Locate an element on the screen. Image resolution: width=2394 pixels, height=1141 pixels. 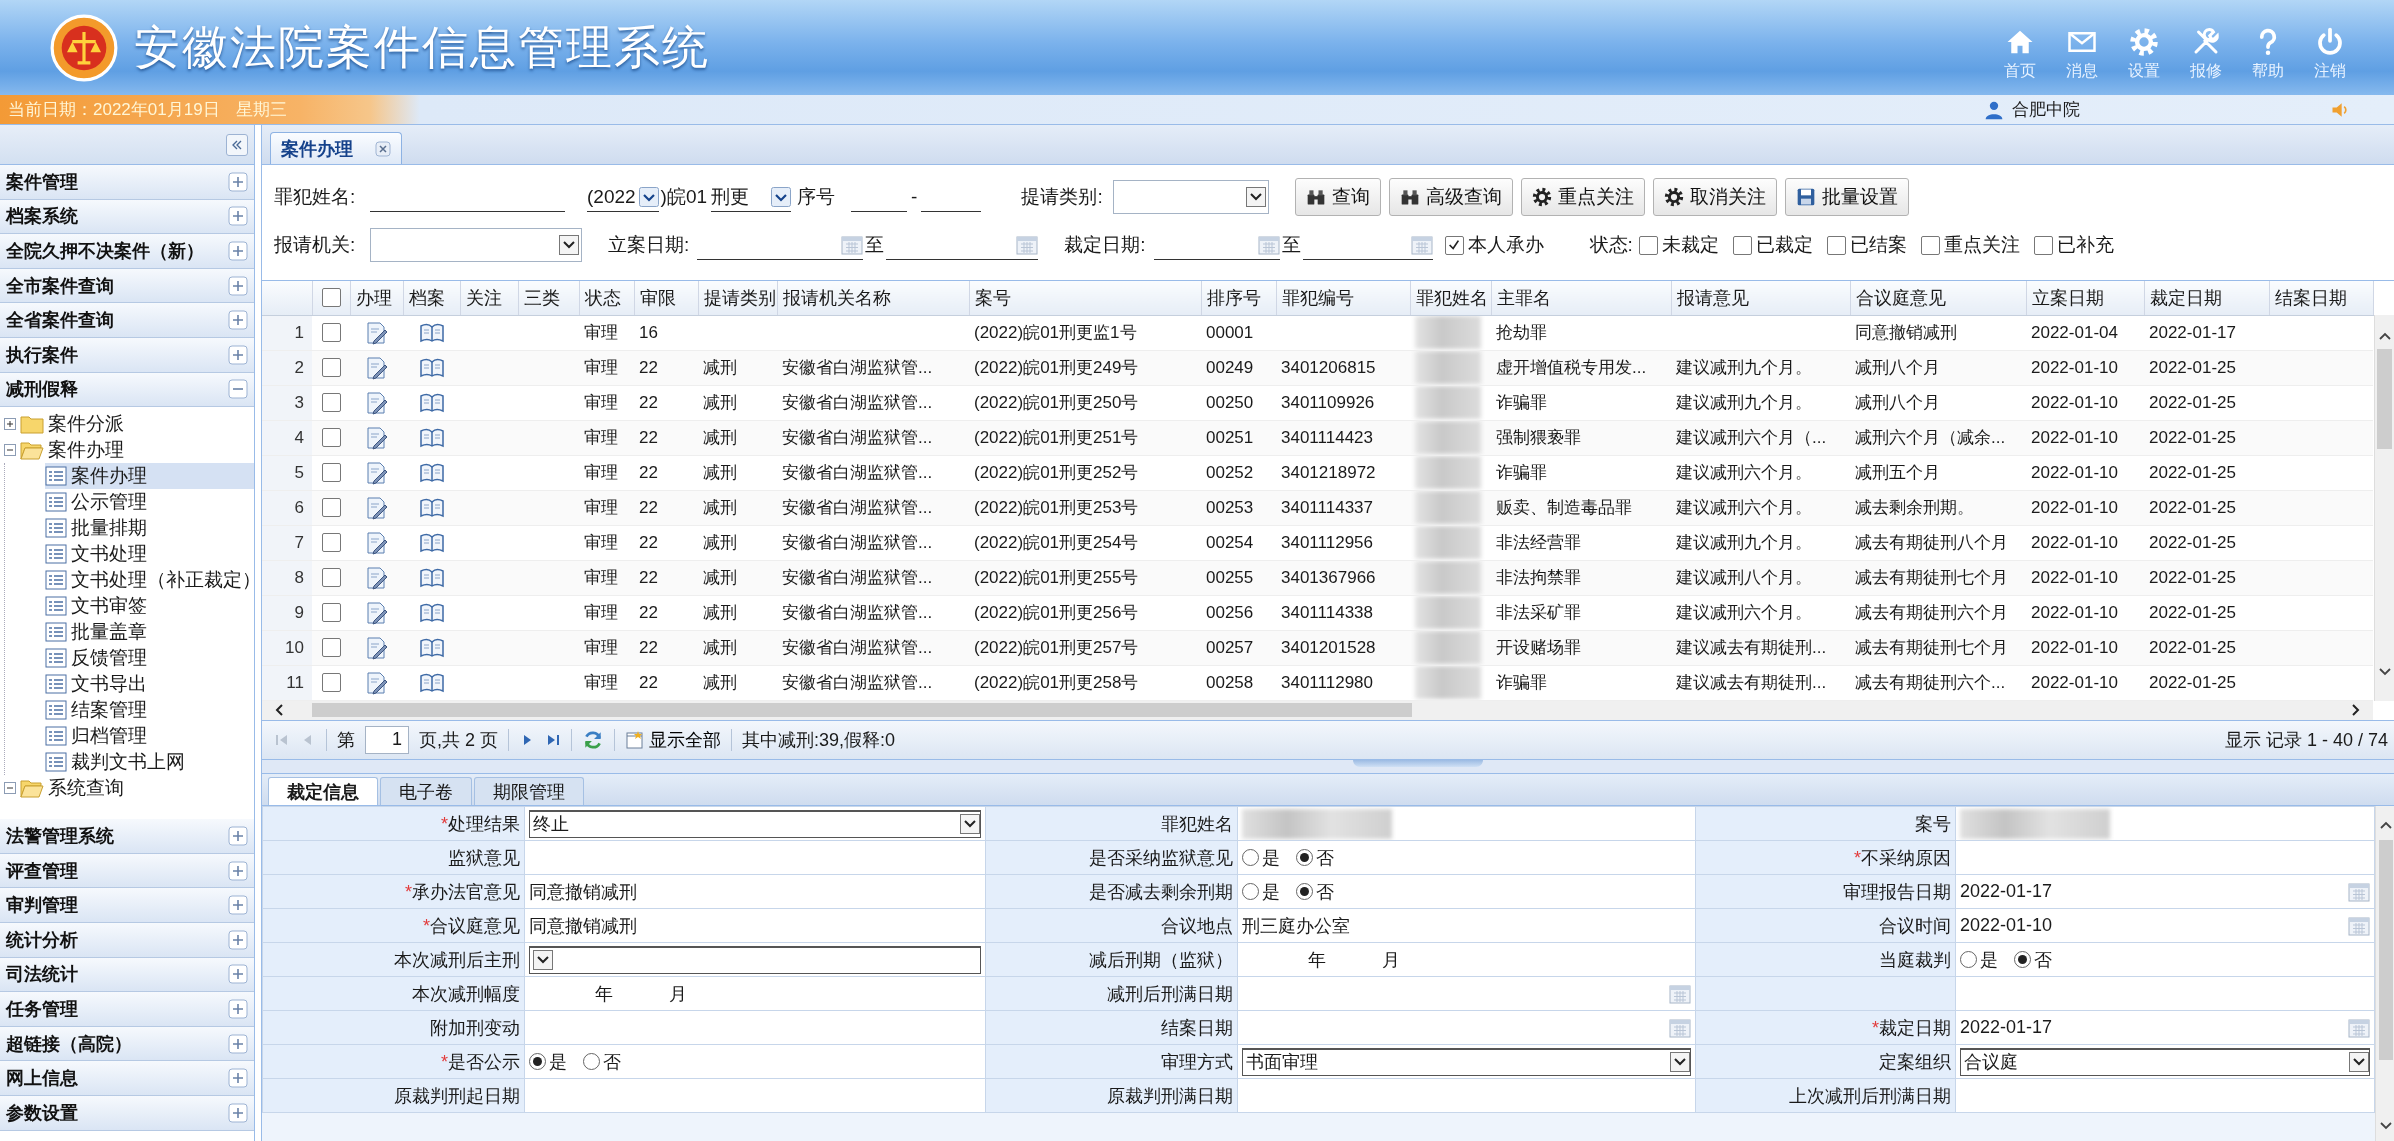
tree-item: 文书导出 is located at coordinates (99, 684).